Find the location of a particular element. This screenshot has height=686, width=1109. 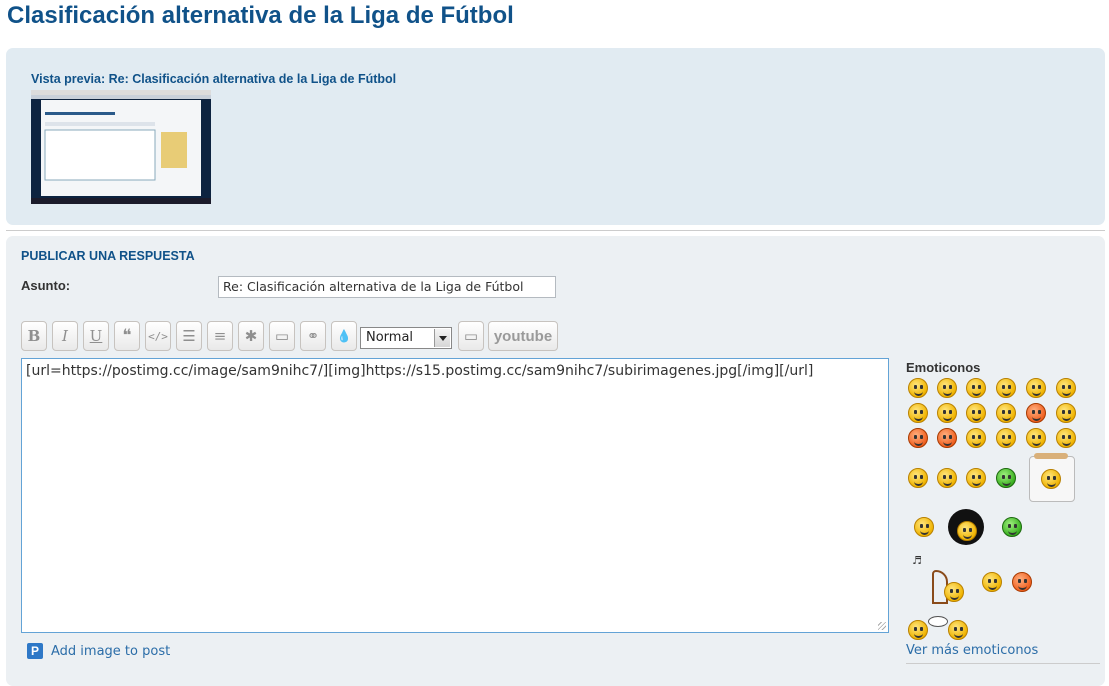

preview-image is located at coordinates (121, 147).